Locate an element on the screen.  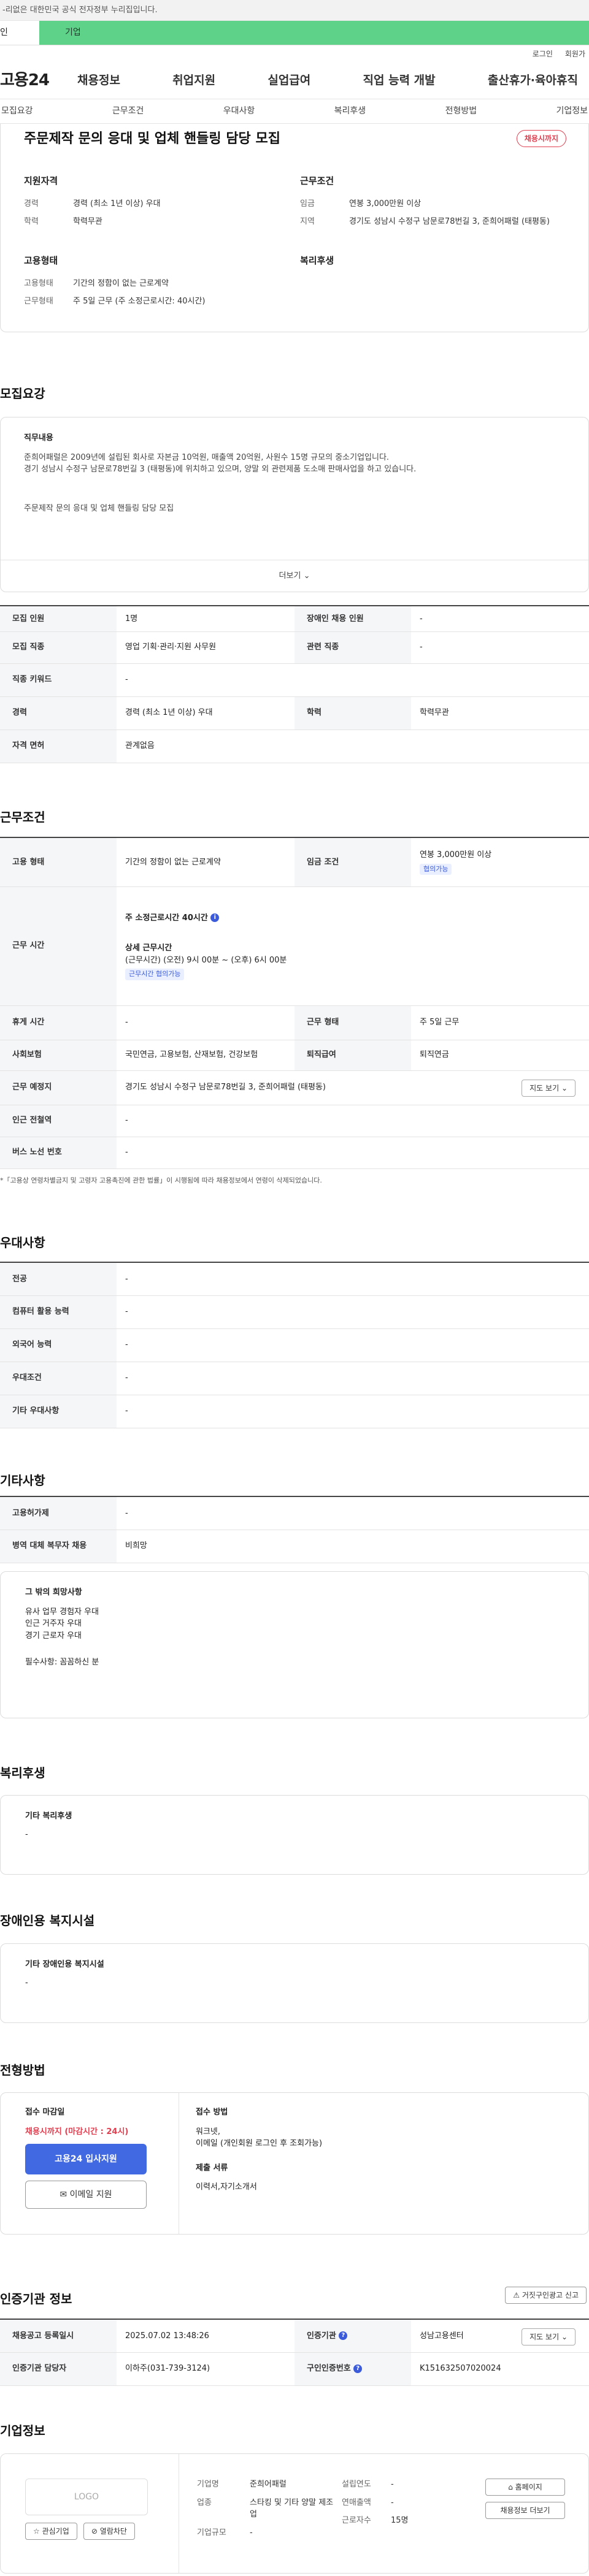
gnb-employment-support: 취업지원 is located at coordinates (193, 81).